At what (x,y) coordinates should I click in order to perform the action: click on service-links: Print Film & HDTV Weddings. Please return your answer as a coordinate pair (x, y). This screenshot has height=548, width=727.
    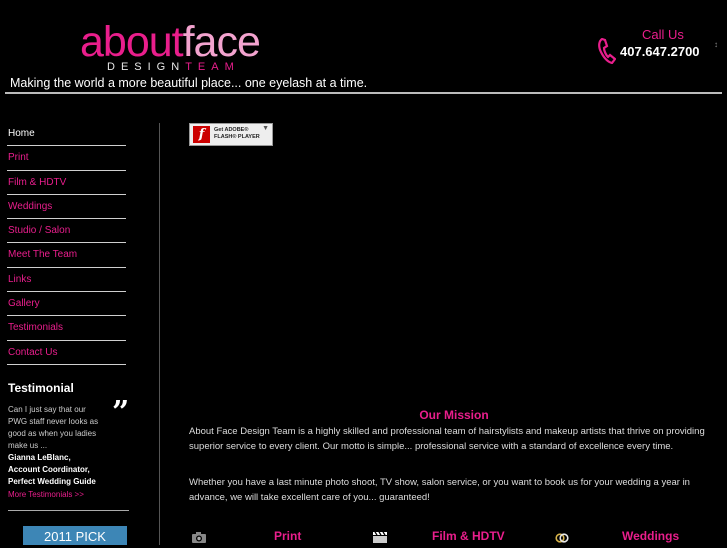
    Looking at the image, I should click on (458, 536).